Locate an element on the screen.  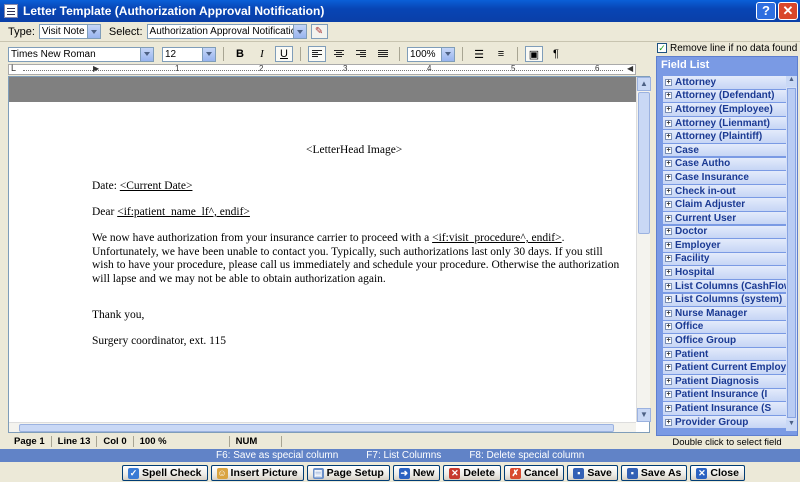
field-list-item: + Employer is located at coordinates (724, 245).